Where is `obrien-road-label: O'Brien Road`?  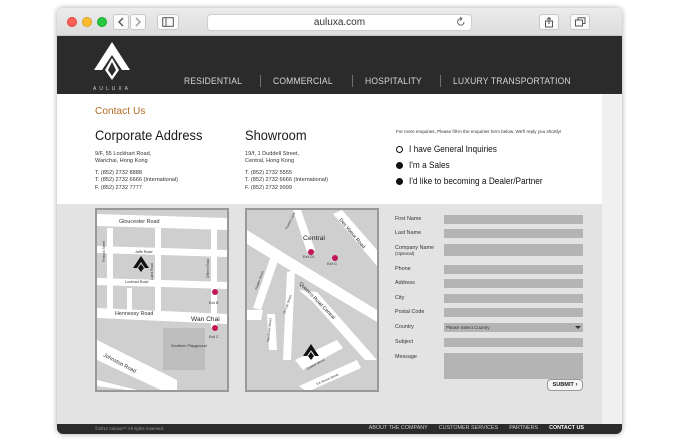
obrien-road-label: O'Brien Road is located at coordinates (208, 268).